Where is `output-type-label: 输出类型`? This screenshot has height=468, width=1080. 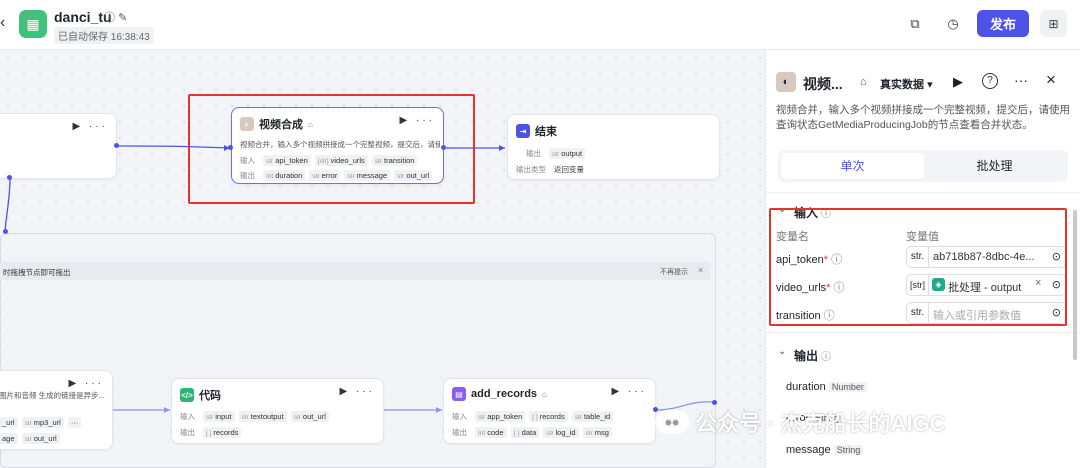 output-type-label: 输出类型 is located at coordinates (531, 169).